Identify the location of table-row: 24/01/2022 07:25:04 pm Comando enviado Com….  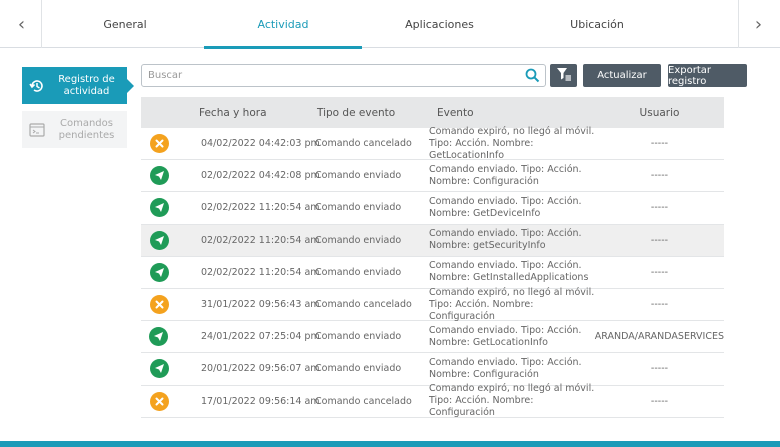
(432, 337).